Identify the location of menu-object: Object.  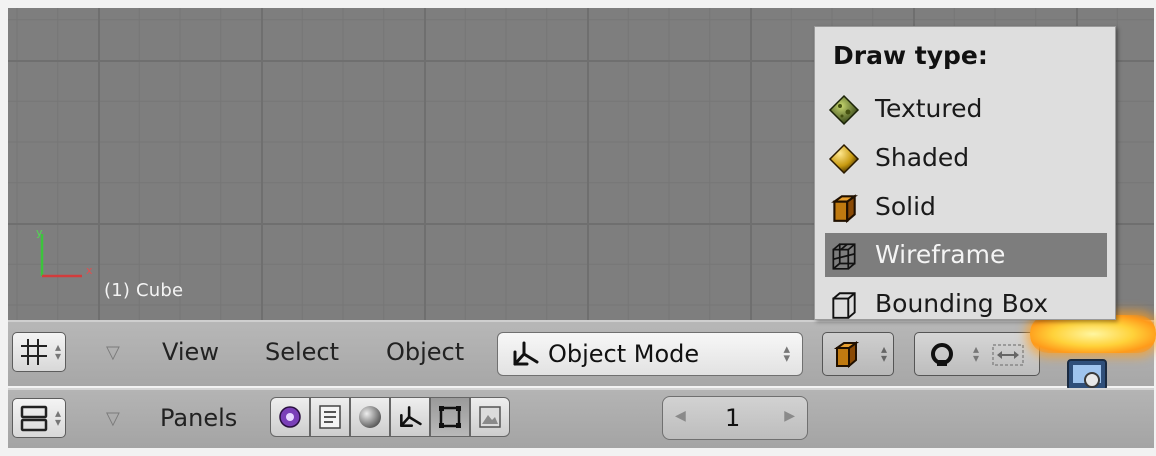
(425, 352).